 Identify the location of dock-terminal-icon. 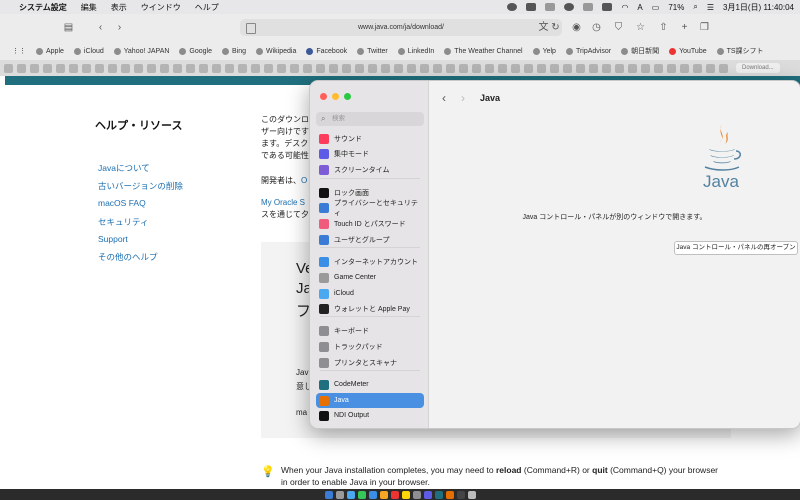
(460, 494).